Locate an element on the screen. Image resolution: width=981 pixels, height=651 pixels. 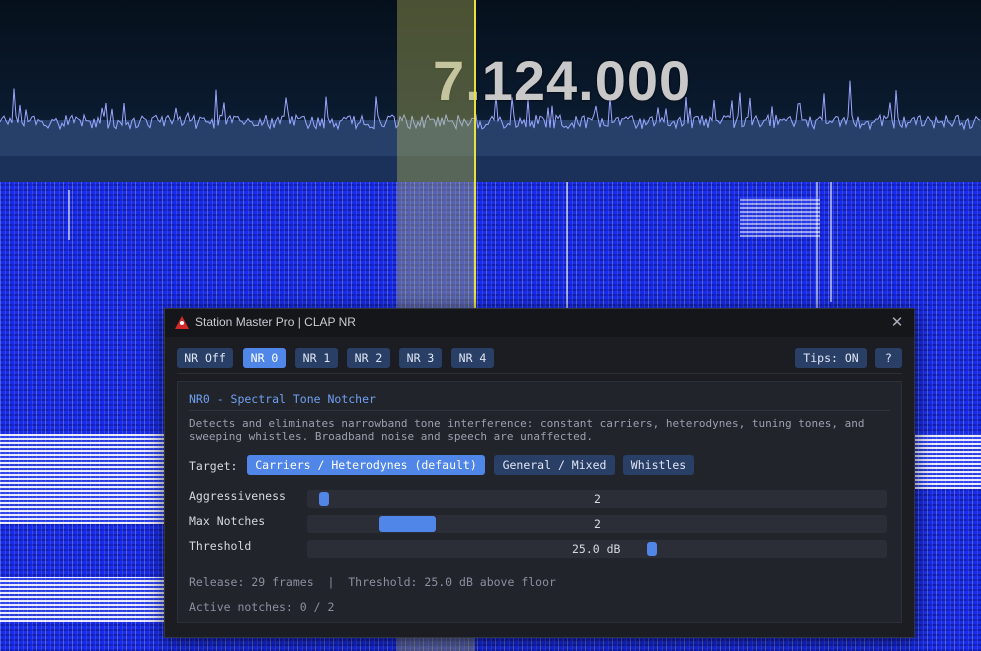
dialog-titlebar: Station Master Pro | CLAP NR ✕ is located at coordinates (539, 323).